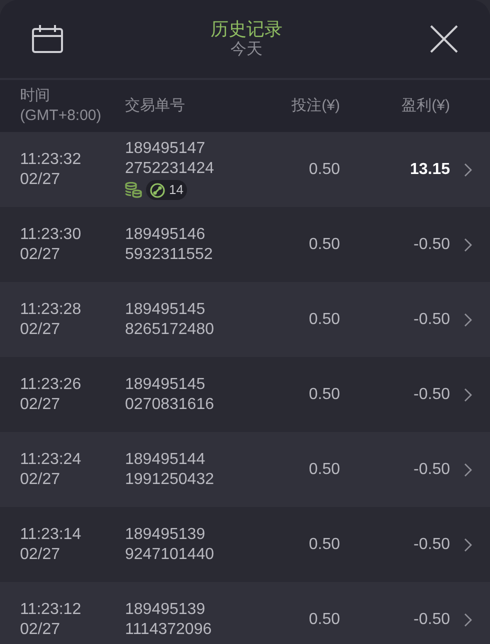 The width and height of the screenshot is (490, 644). What do you see at coordinates (169, 244) in the screenshot?
I see `order-number: 189495146 5932311552` at bounding box center [169, 244].